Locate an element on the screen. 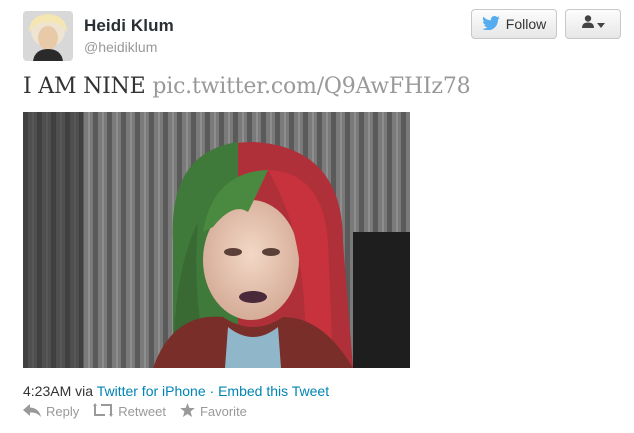 Image resolution: width=634 pixels, height=433 pixels. tweet-text: I AM NINE pic.twitter.com/Q9AwFHIz78 is located at coordinates (247, 86).